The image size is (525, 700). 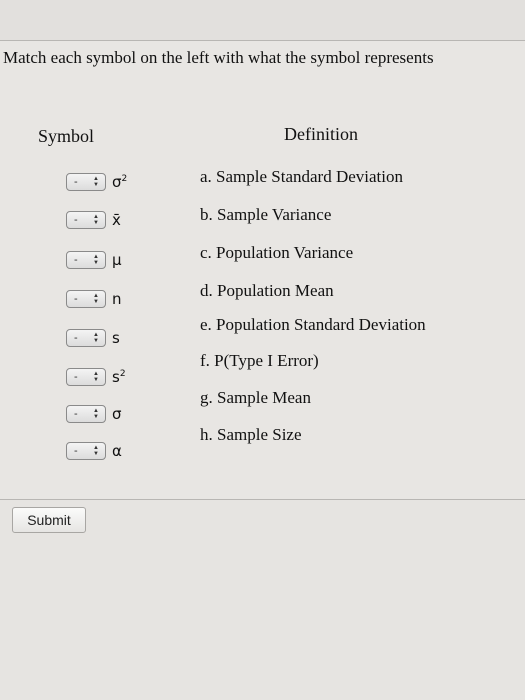 What do you see at coordinates (66, 136) in the screenshot?
I see `symbol-column-header: Symbol` at bounding box center [66, 136].